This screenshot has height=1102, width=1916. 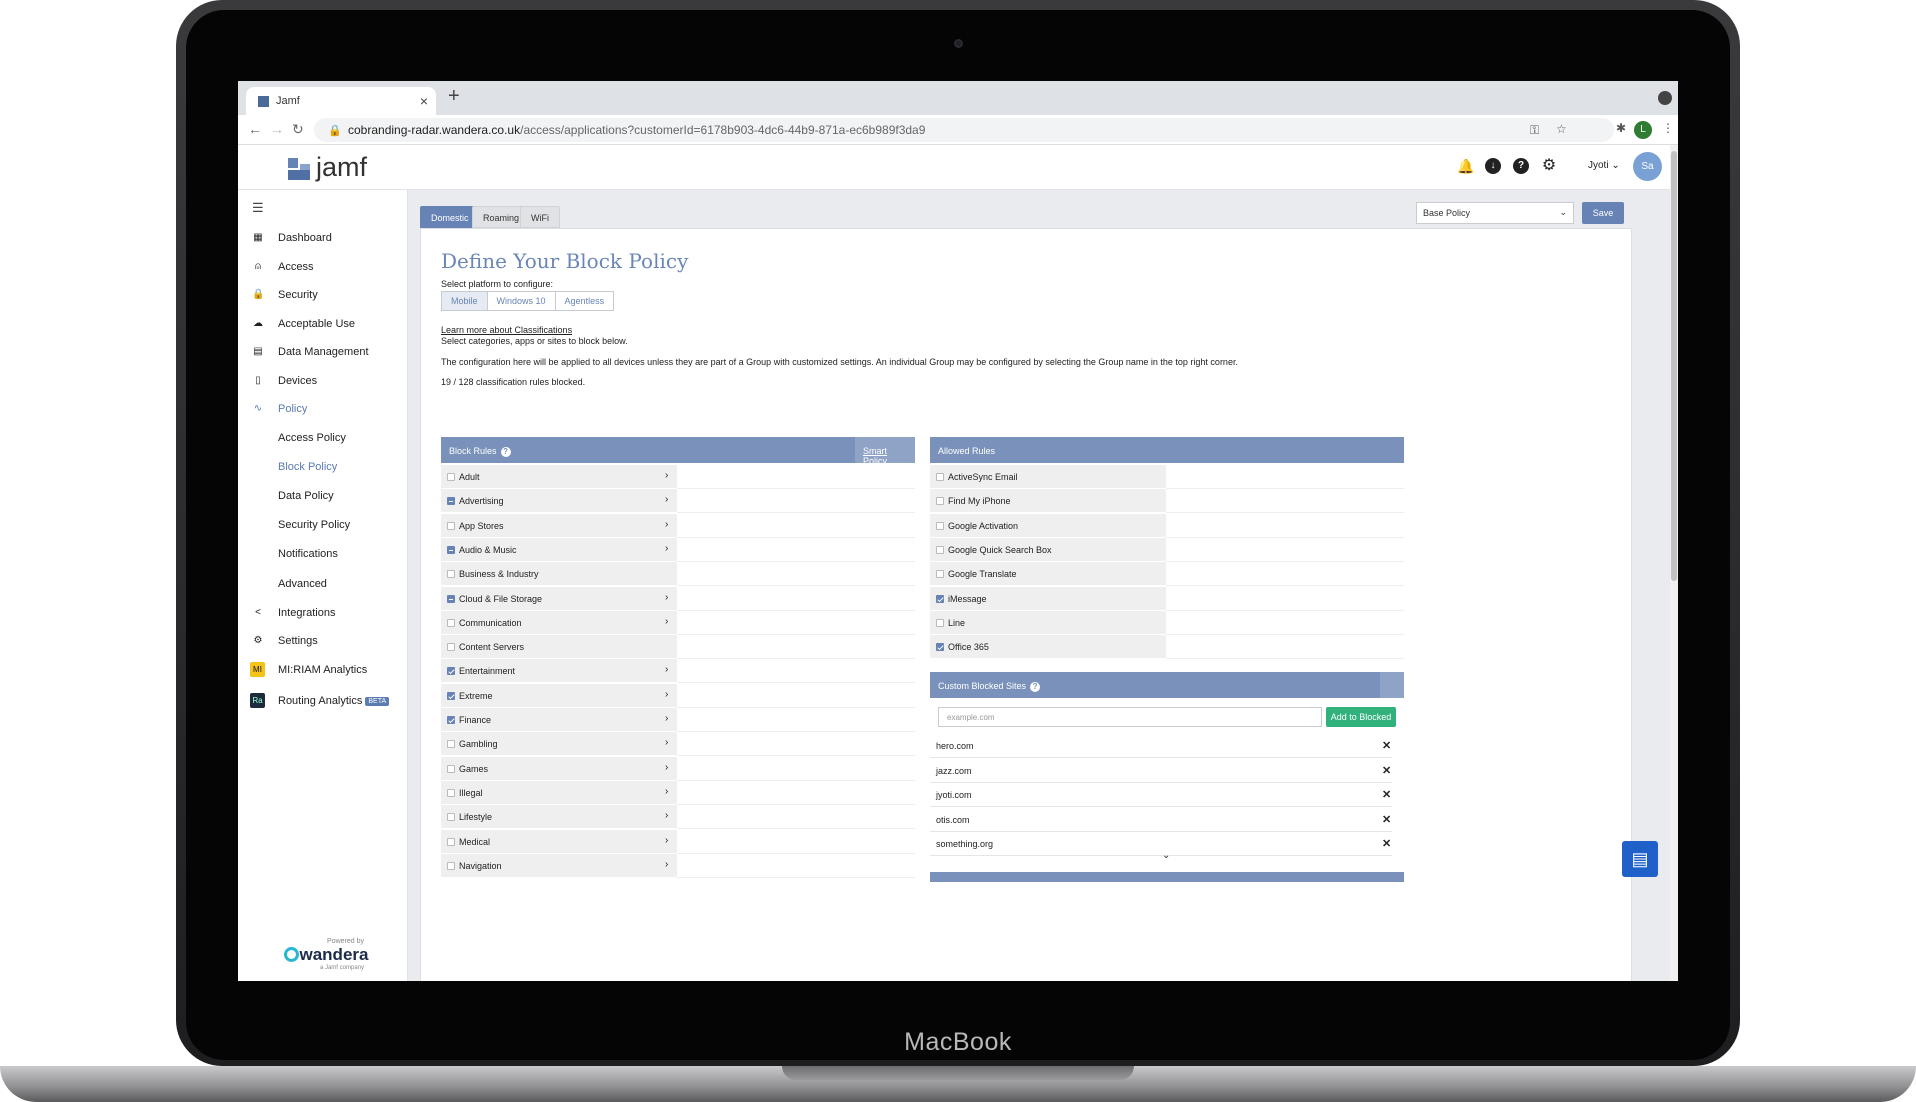 What do you see at coordinates (1167, 598) in the screenshot?
I see `list-item: iMessage` at bounding box center [1167, 598].